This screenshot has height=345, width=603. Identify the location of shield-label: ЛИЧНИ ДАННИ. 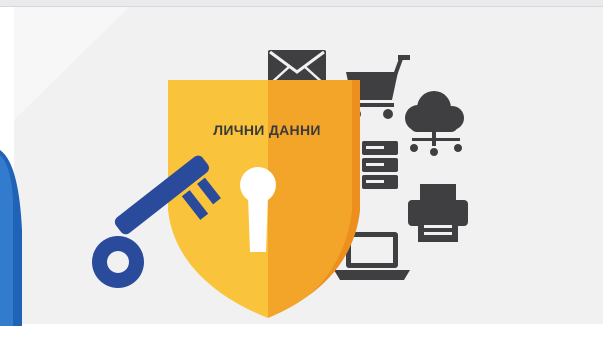
(267, 130).